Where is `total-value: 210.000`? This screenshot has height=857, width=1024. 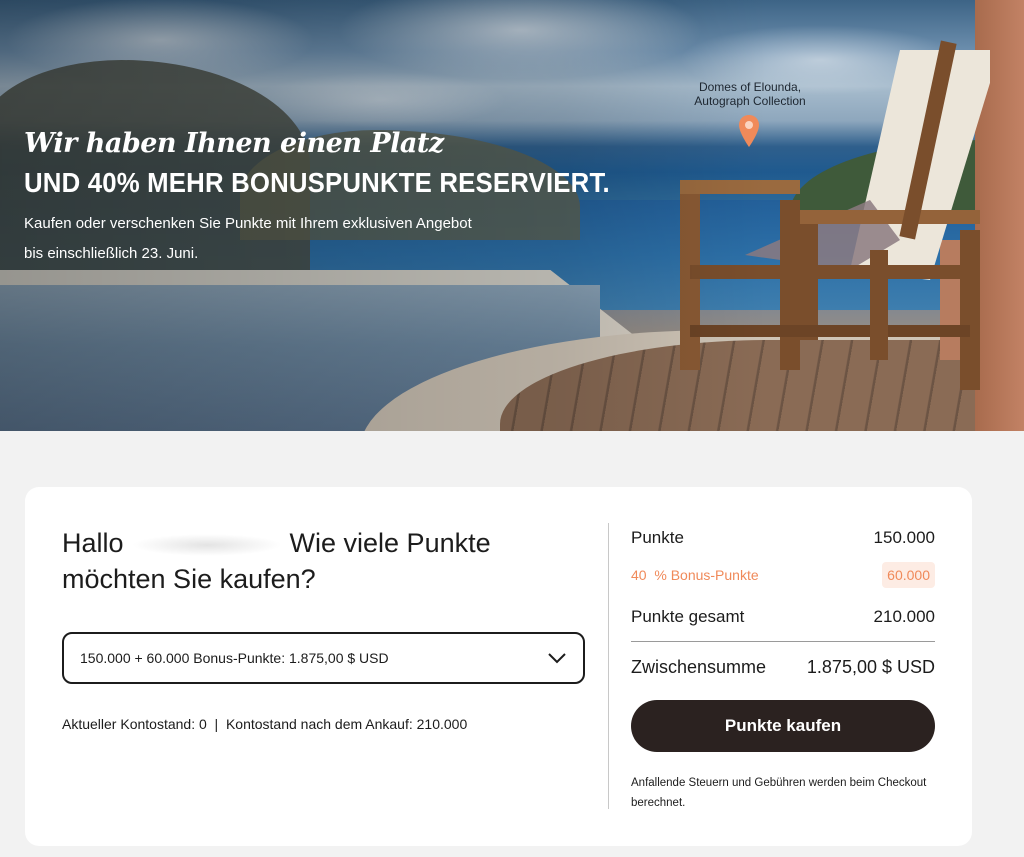 total-value: 210.000 is located at coordinates (904, 616).